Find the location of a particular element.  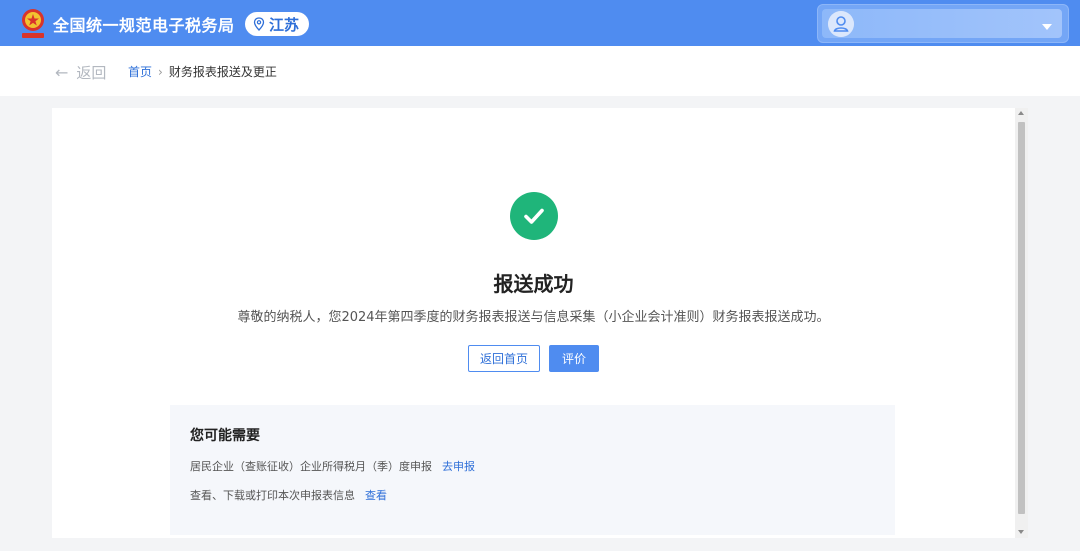

vertical-scrollbar is located at coordinates (1021, 323).